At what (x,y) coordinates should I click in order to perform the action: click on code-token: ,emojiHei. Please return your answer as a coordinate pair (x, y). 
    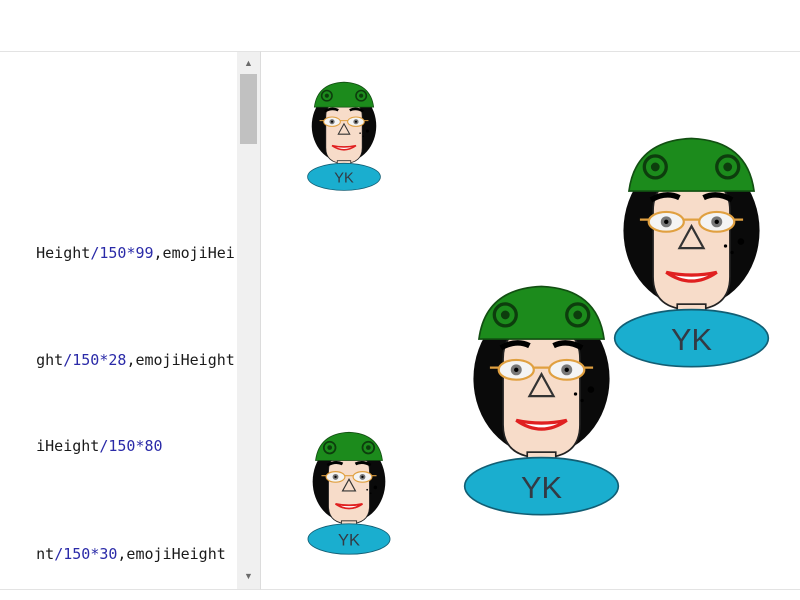
    Looking at the image, I should click on (194, 253).